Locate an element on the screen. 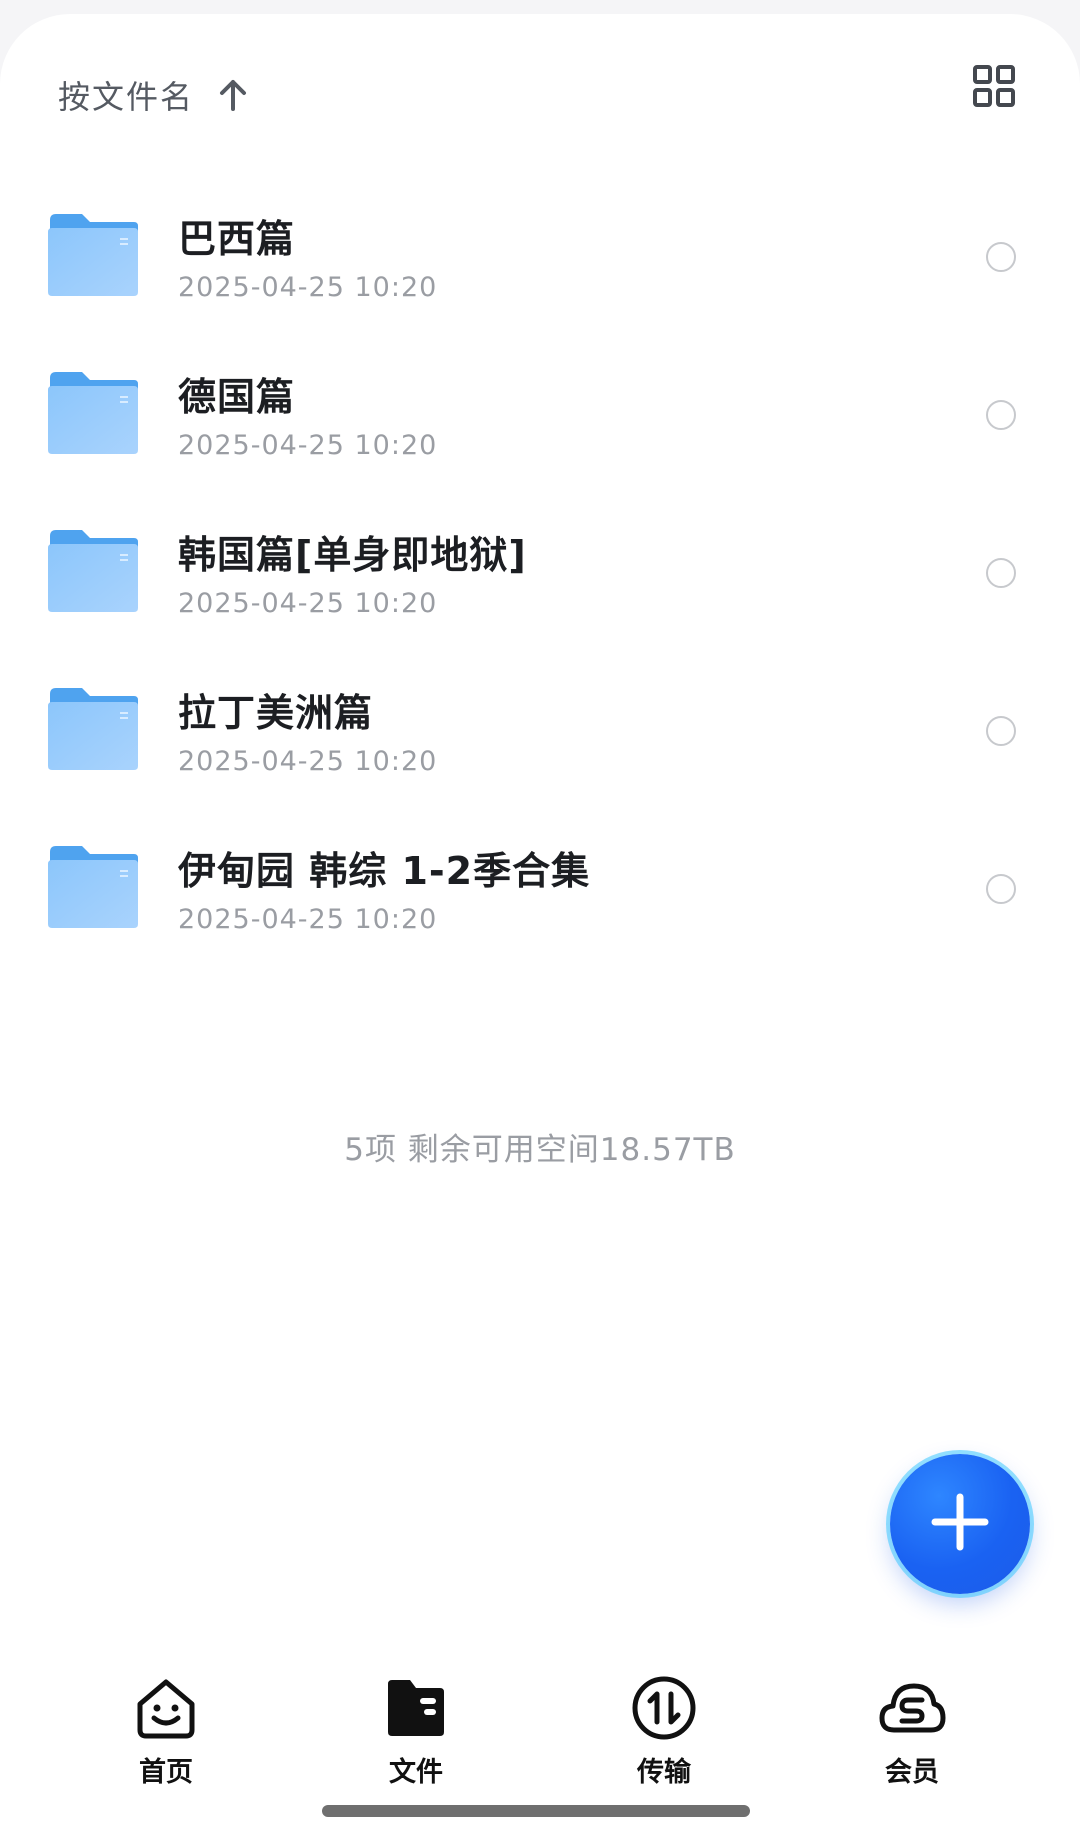 The height and width of the screenshot is (1838, 1080). plus-icon is located at coordinates (960, 1524).